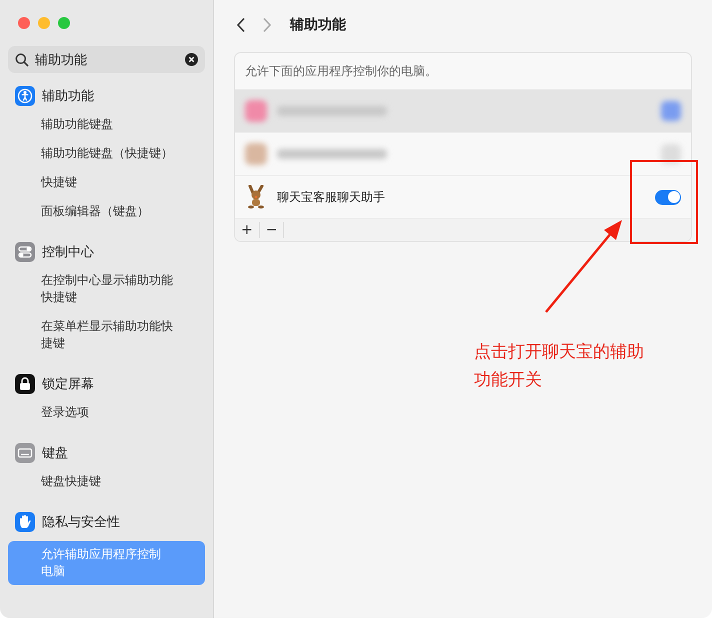 The image size is (712, 624). Describe the element at coordinates (668, 197) in the screenshot. I see `toggle-switch` at that location.